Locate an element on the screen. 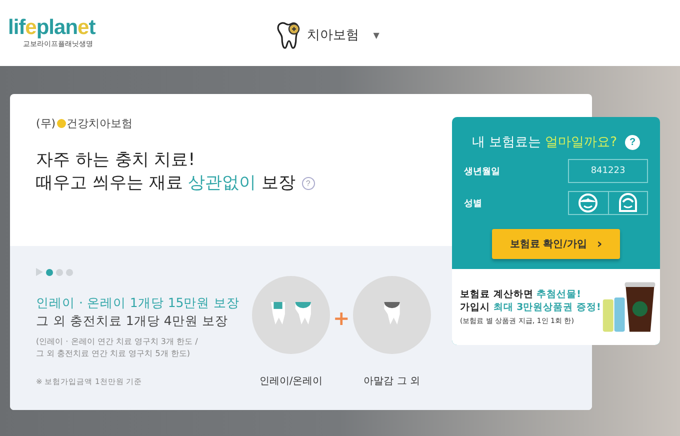  product-dropdown: 치아보험 ▼ is located at coordinates (343, 35).